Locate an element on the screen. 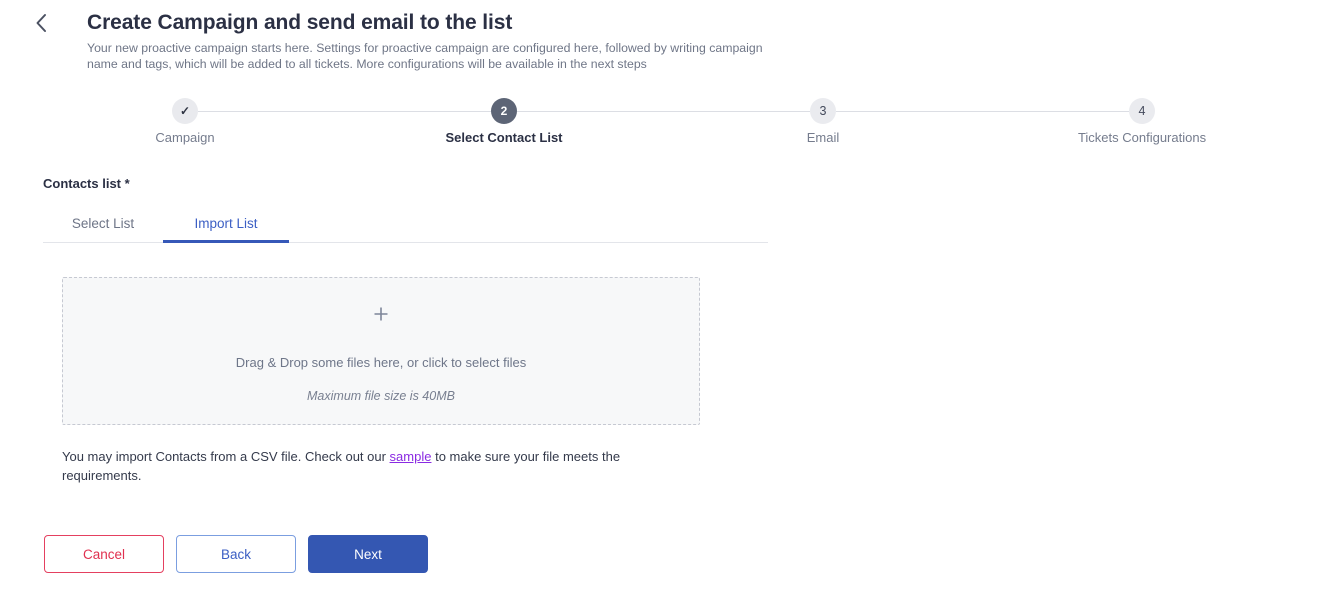 Image resolution: width=1327 pixels, height=595 pixels. step-campaign: ✓ Campaign is located at coordinates (185, 121).